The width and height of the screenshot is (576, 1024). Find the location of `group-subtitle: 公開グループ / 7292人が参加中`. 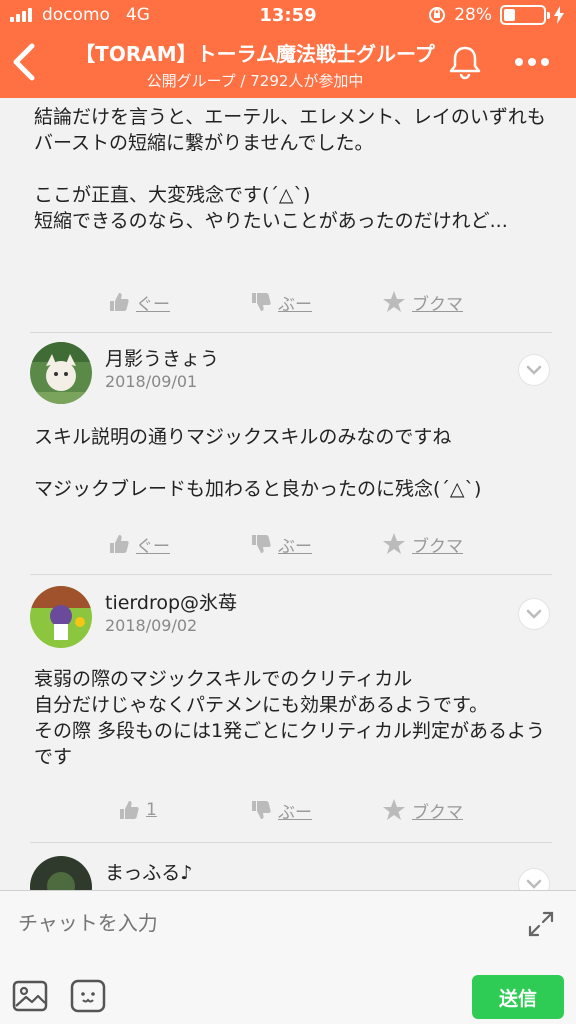

group-subtitle: 公開グループ / 7292人が参加中 is located at coordinates (255, 81).